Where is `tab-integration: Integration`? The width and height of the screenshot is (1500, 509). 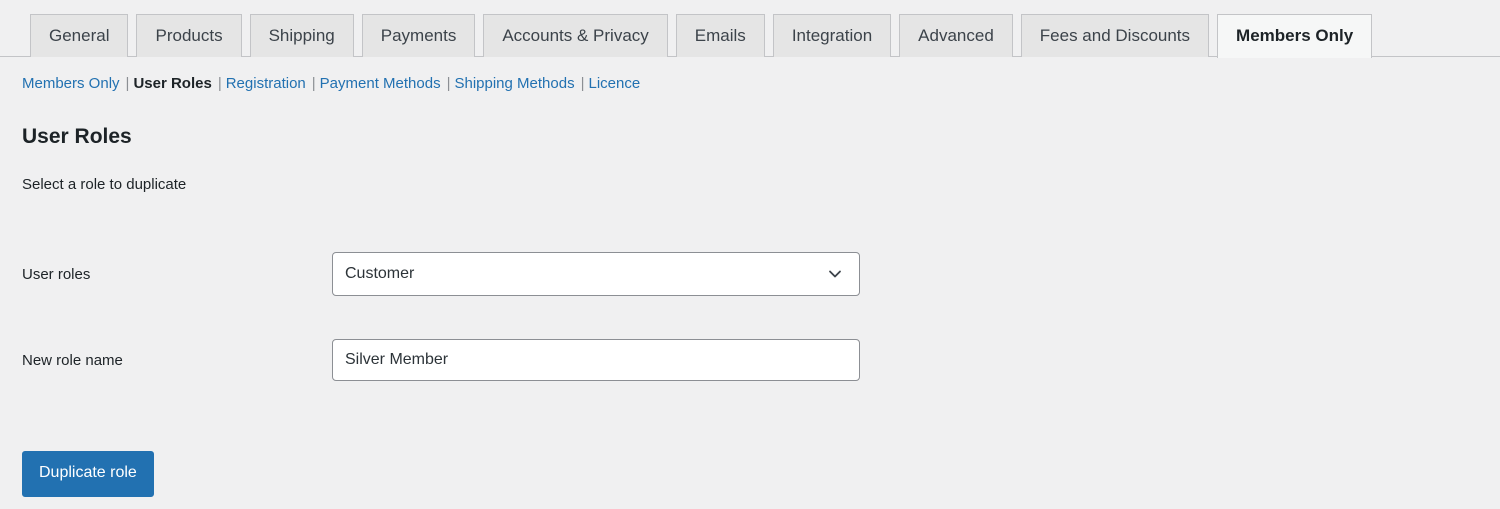 tab-integration: Integration is located at coordinates (832, 35).